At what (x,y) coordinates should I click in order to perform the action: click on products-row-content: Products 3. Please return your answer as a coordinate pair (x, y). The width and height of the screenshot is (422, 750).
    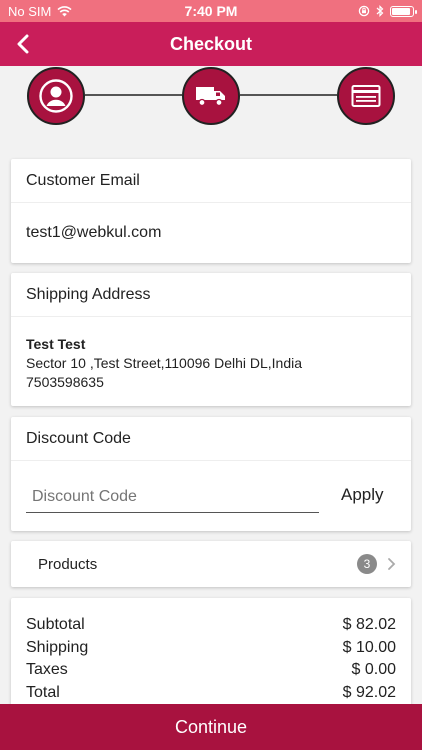
    Looking at the image, I should click on (211, 564).